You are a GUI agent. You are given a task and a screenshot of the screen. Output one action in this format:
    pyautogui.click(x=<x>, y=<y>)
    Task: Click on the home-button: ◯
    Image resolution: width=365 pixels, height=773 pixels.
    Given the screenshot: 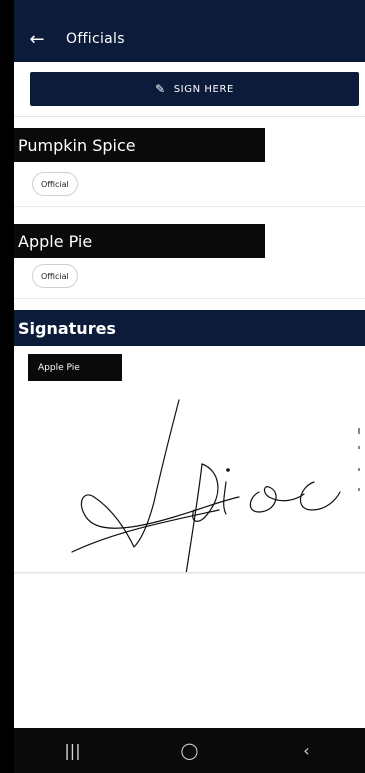 What is the action you would take?
    pyautogui.click(x=190, y=750)
    